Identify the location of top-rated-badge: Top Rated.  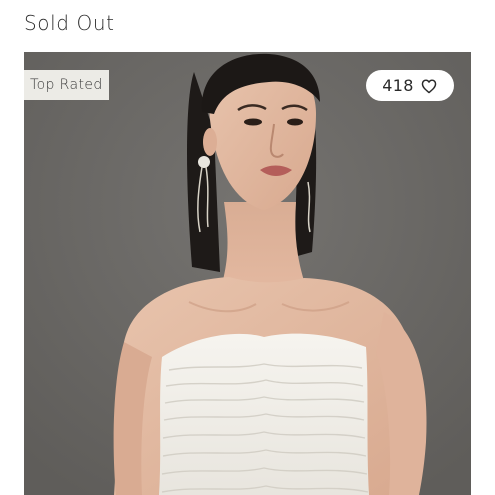
(66, 85).